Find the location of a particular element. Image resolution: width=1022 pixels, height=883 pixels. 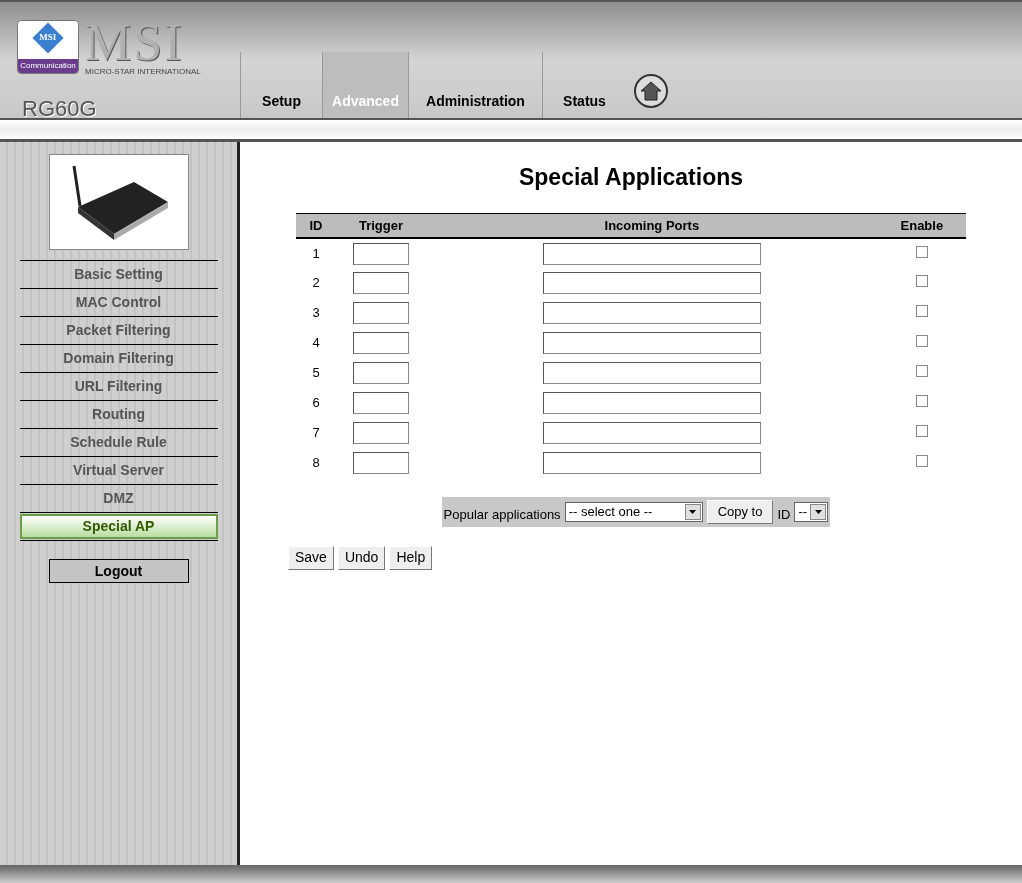

sidebar-item: Basic Setting is located at coordinates (118, 274).